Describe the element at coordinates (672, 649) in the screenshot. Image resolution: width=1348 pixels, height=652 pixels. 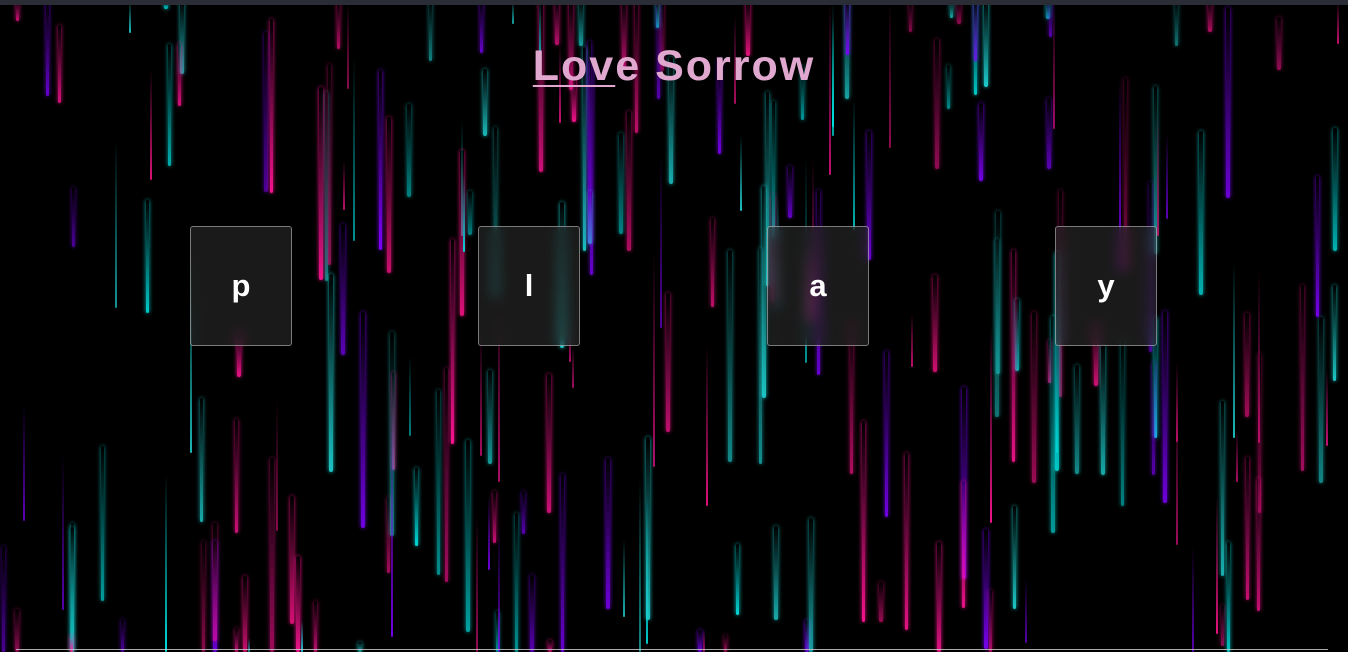
I see `bottom-divider` at that location.